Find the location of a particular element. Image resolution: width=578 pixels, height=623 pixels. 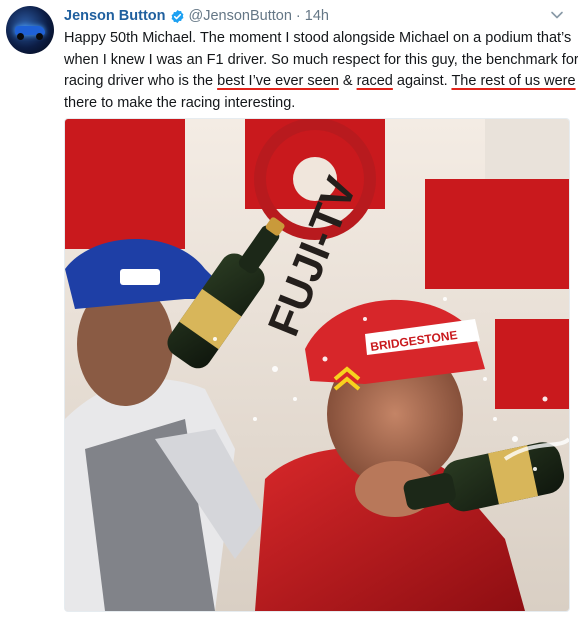

tweet-timestamp: 14h is located at coordinates (317, 16).